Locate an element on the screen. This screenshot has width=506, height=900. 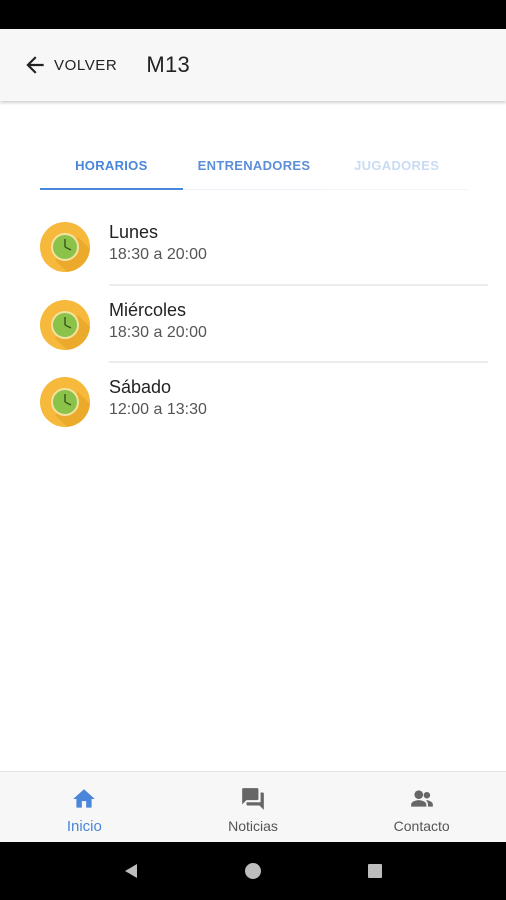
row-text: Lunes 18:30 a 20:00 is located at coordinates (158, 243).